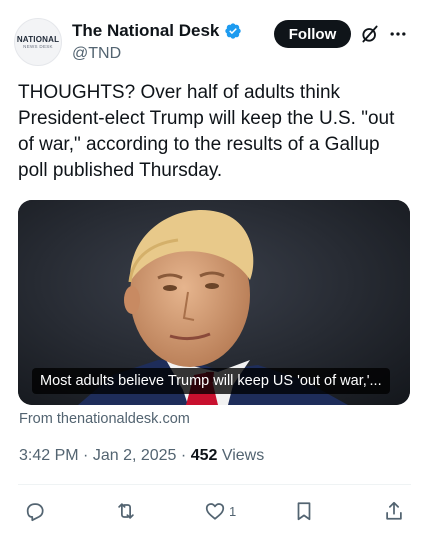 The height and width of the screenshot is (537, 429). What do you see at coordinates (233, 31) in the screenshot?
I see `verified-badge-icon` at bounding box center [233, 31].